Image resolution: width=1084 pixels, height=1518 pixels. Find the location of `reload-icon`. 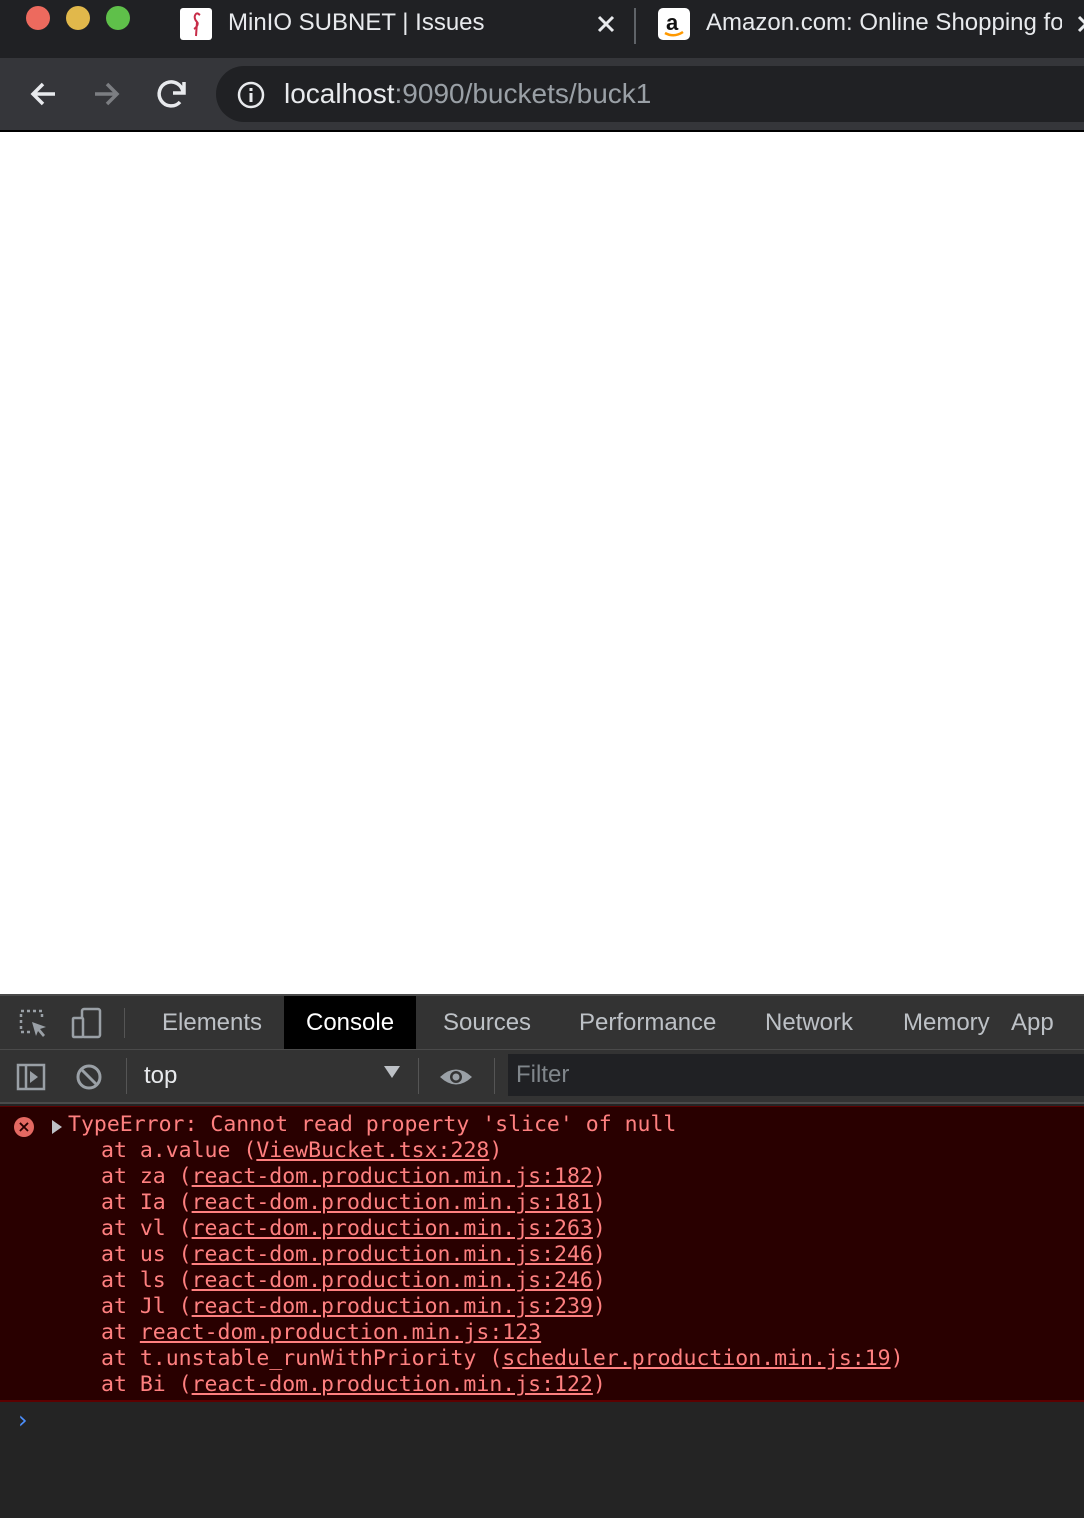

reload-icon is located at coordinates (171, 94).